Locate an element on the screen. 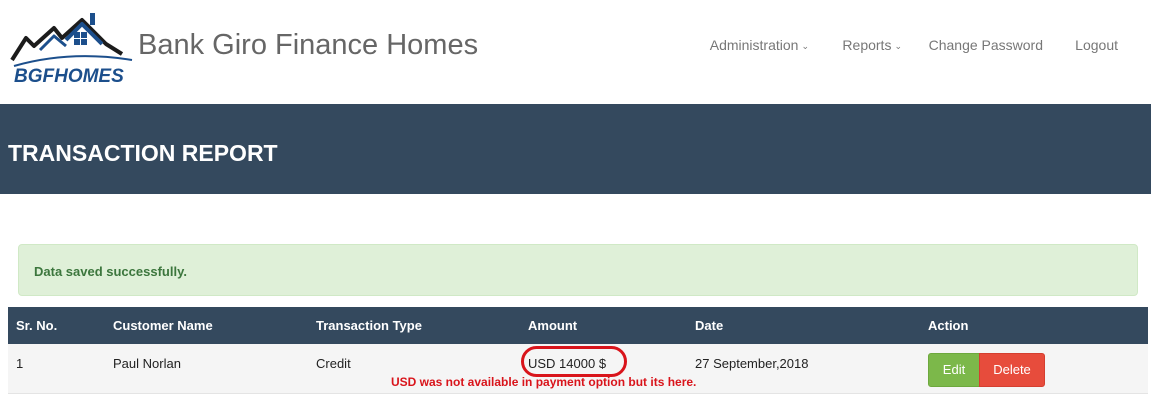  nav-logout: Logout is located at coordinates (1096, 45).